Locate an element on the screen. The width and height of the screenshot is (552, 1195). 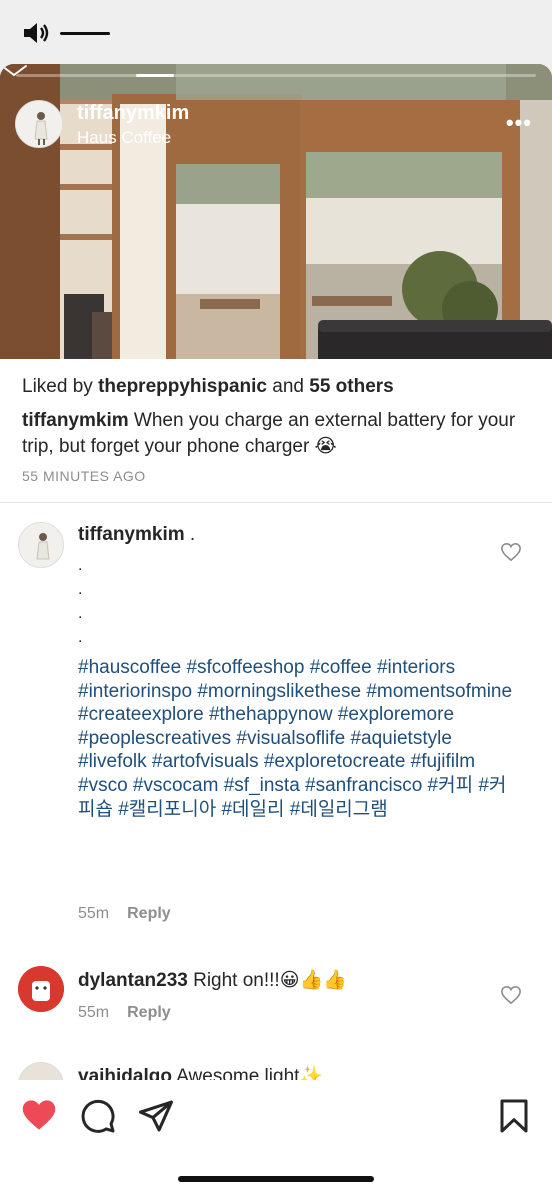
comment-text: Awesome light✨ is located at coordinates (250, 1073).